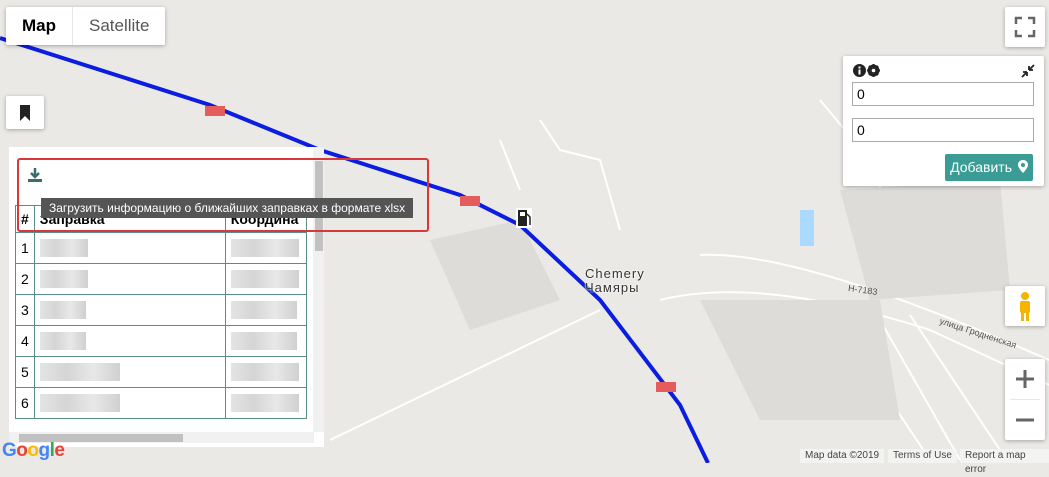  Describe the element at coordinates (1004, 462) in the screenshot. I see `report-map-error-link: Report a map error` at that location.